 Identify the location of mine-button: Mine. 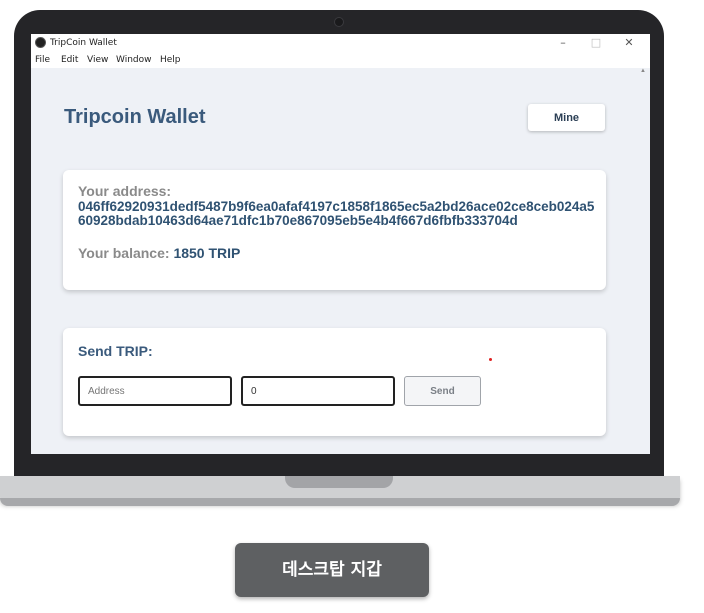
(566, 117).